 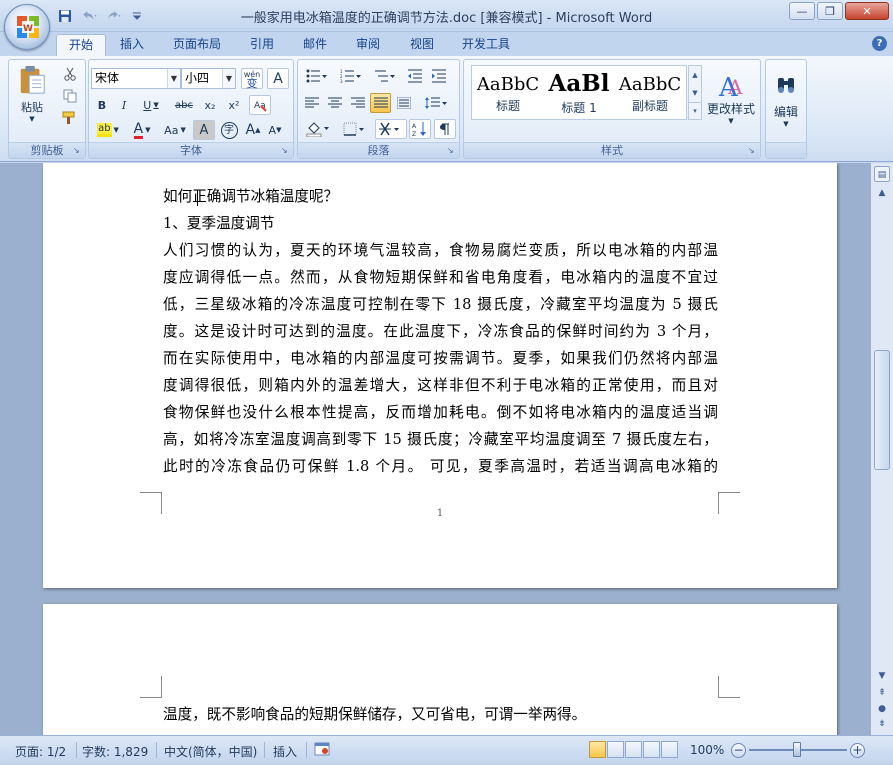 I want to click on styles-launcher-icon: ↘, so click(x=752, y=150).